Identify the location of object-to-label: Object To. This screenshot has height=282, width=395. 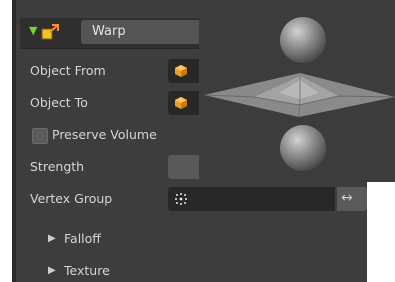
(59, 102).